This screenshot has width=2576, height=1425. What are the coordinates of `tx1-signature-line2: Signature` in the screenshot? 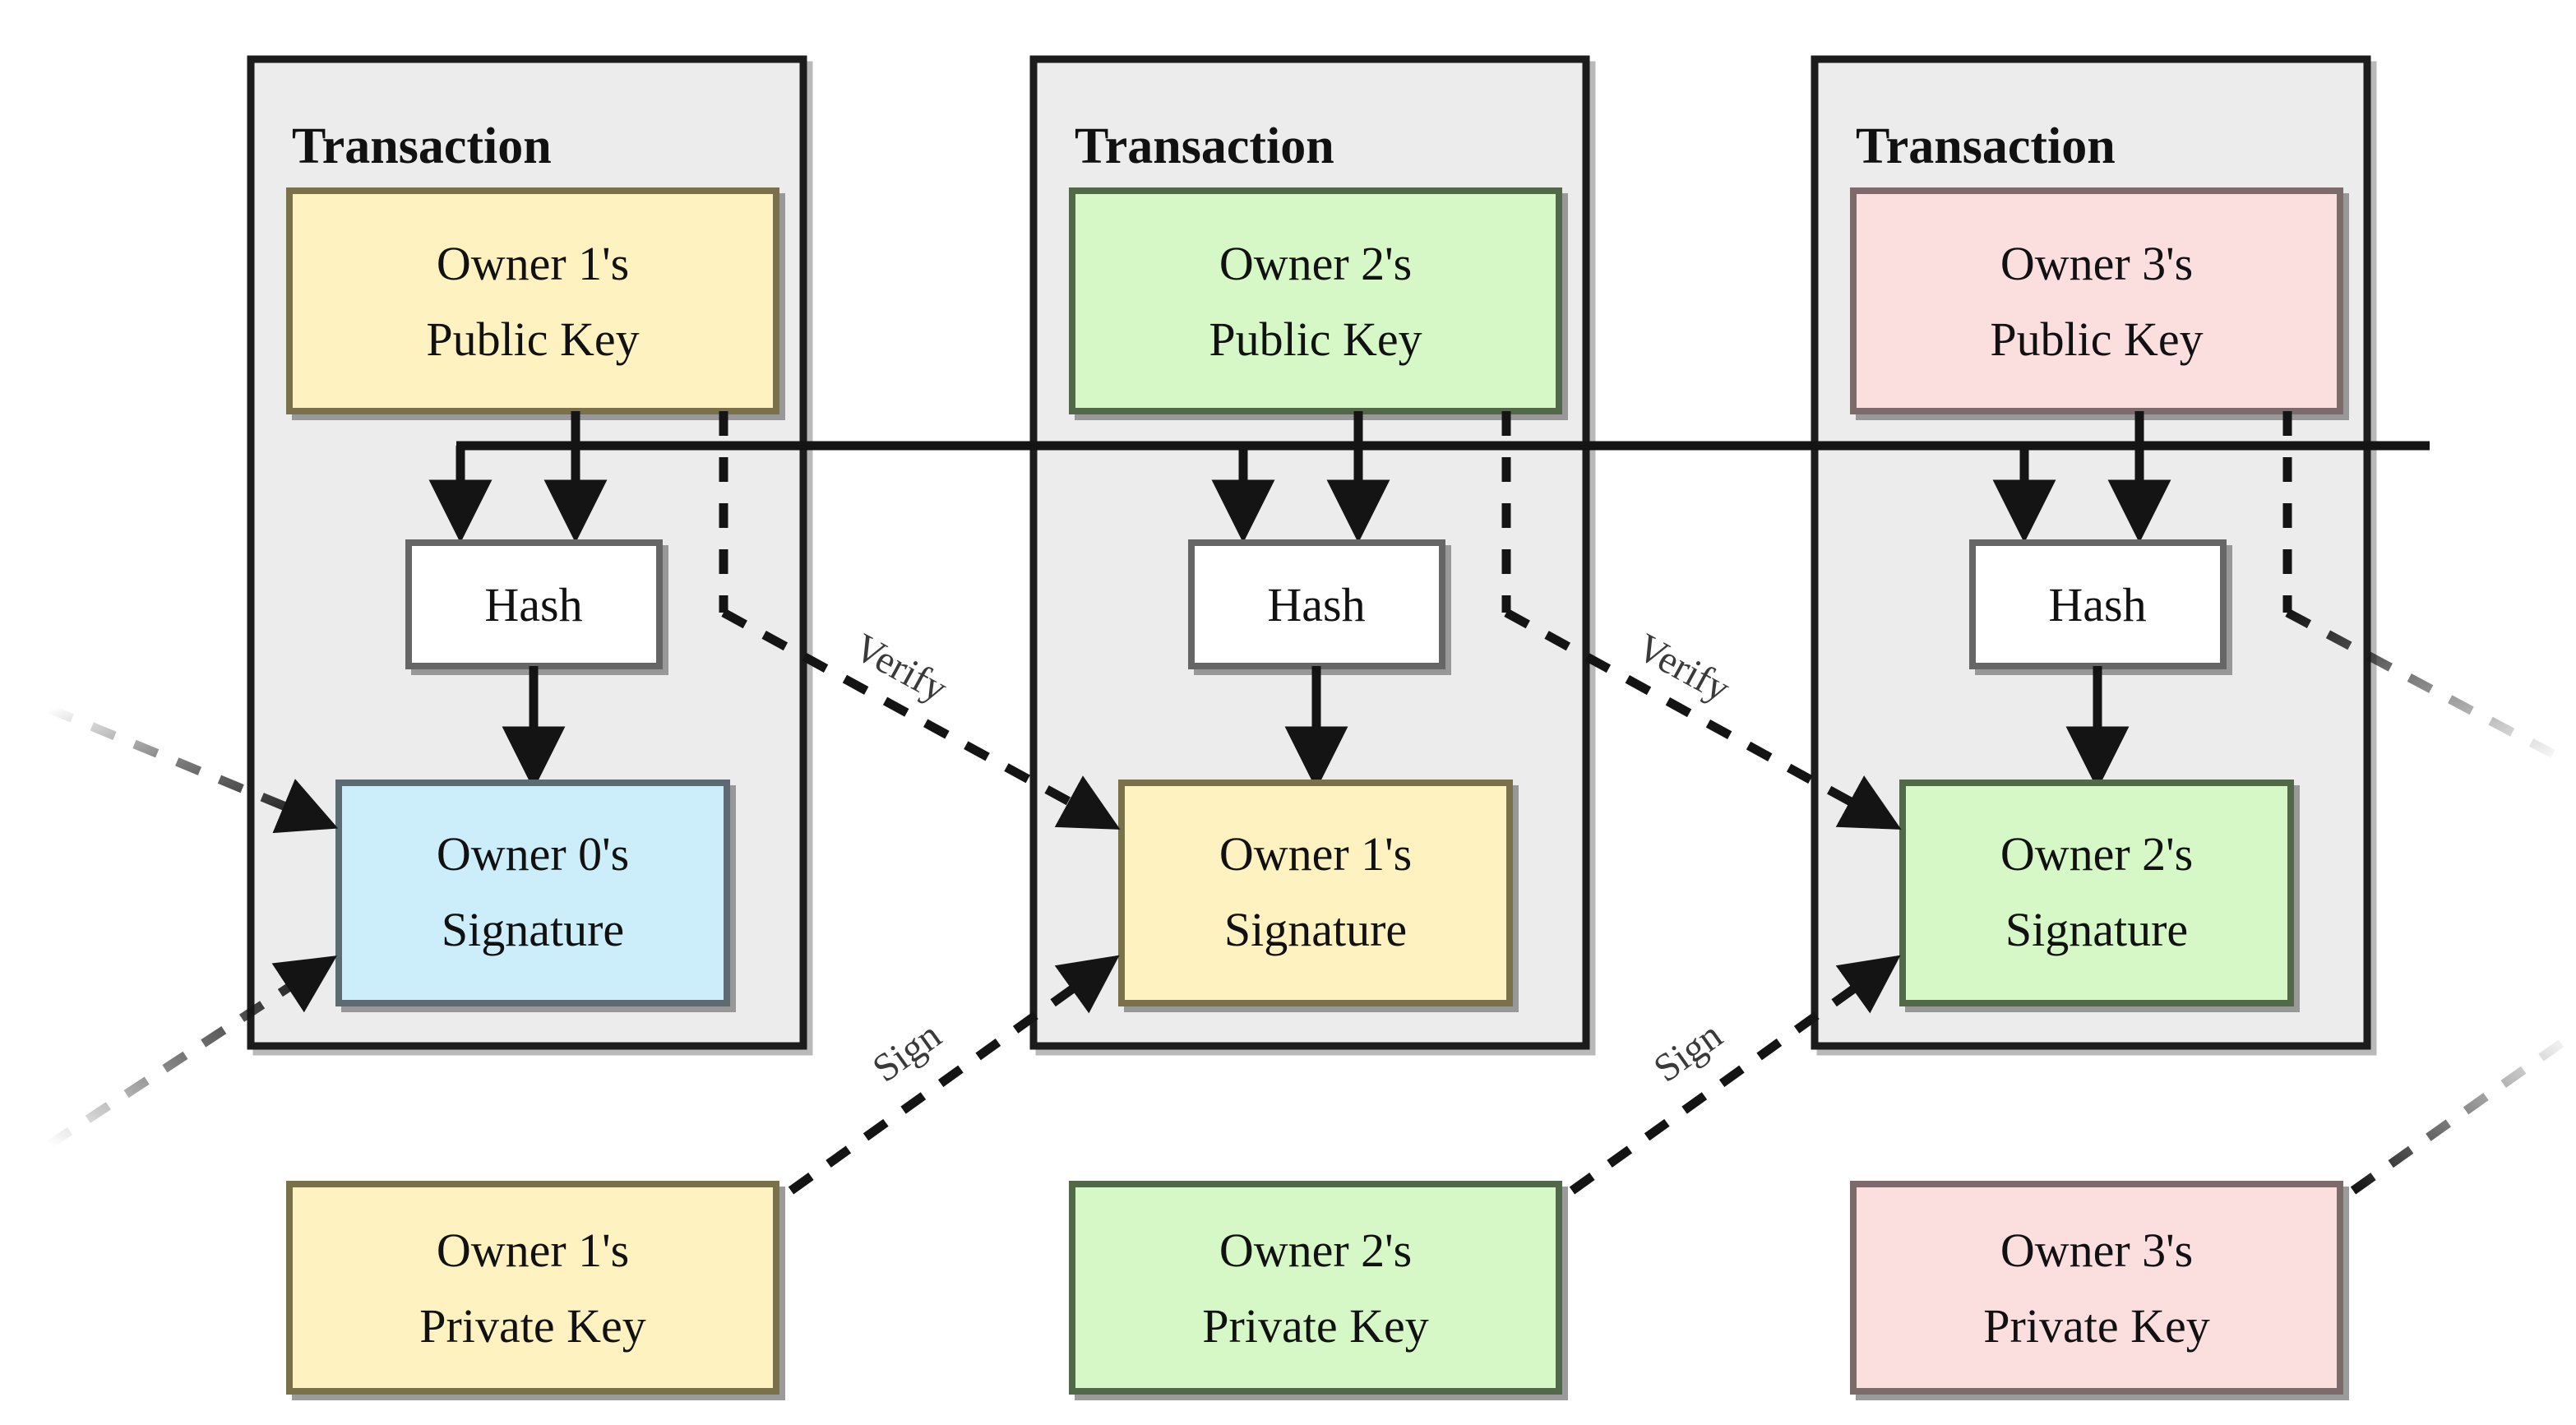 It's located at (533, 929).